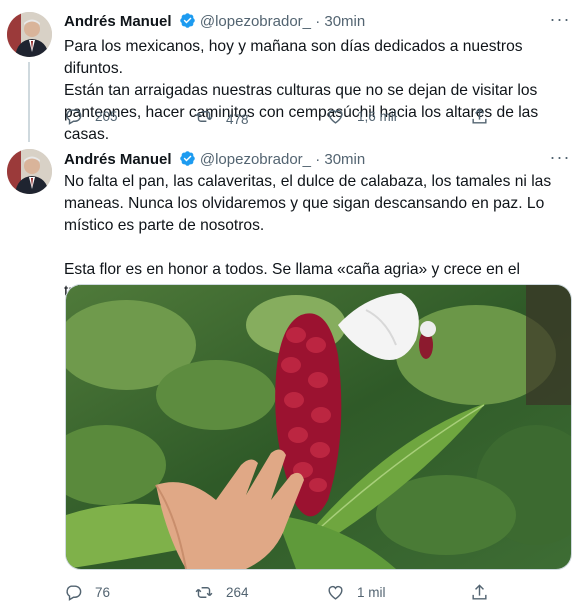  What do you see at coordinates (314, 116) in the screenshot?
I see `tweet-actions: 205 478 1,6 mil` at bounding box center [314, 116].